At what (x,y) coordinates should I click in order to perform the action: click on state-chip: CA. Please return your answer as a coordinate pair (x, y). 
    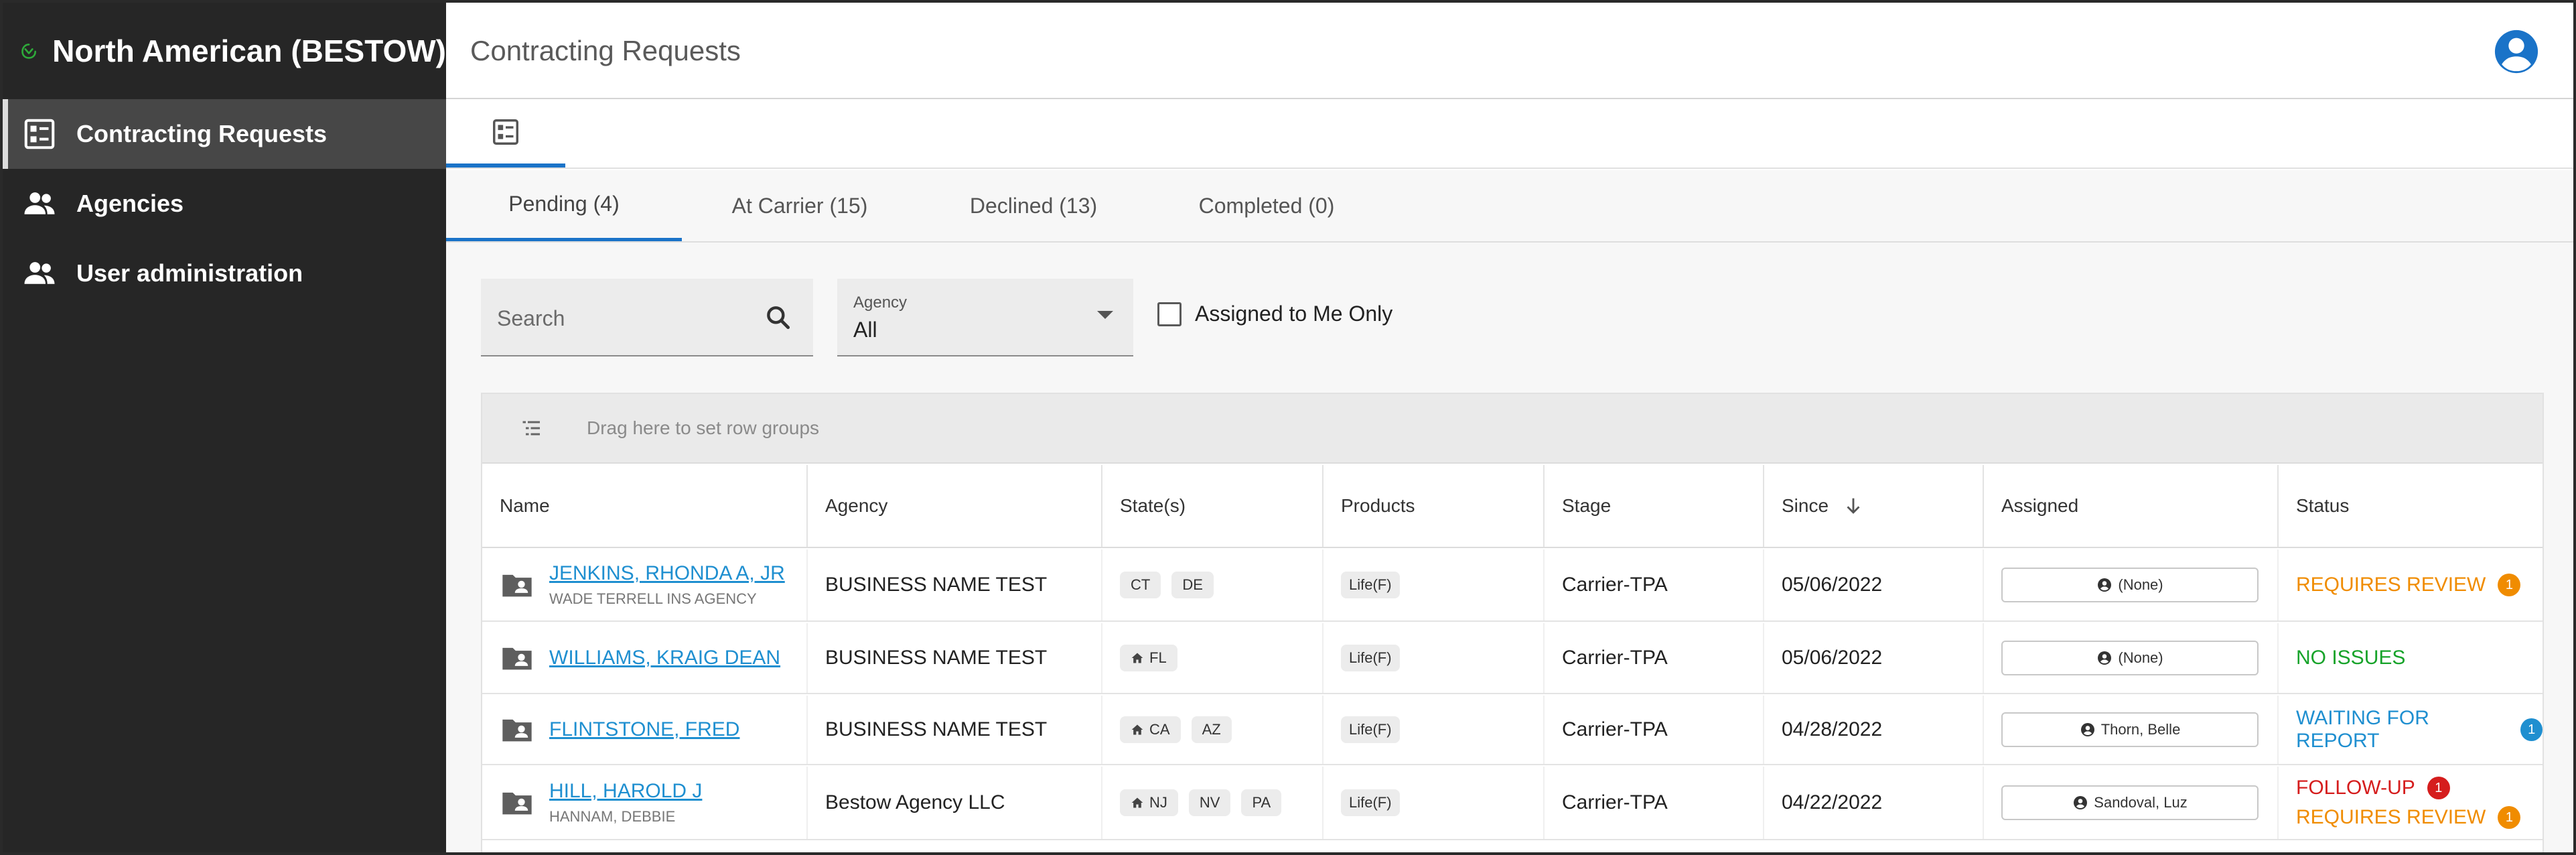
    Looking at the image, I should click on (1150, 729).